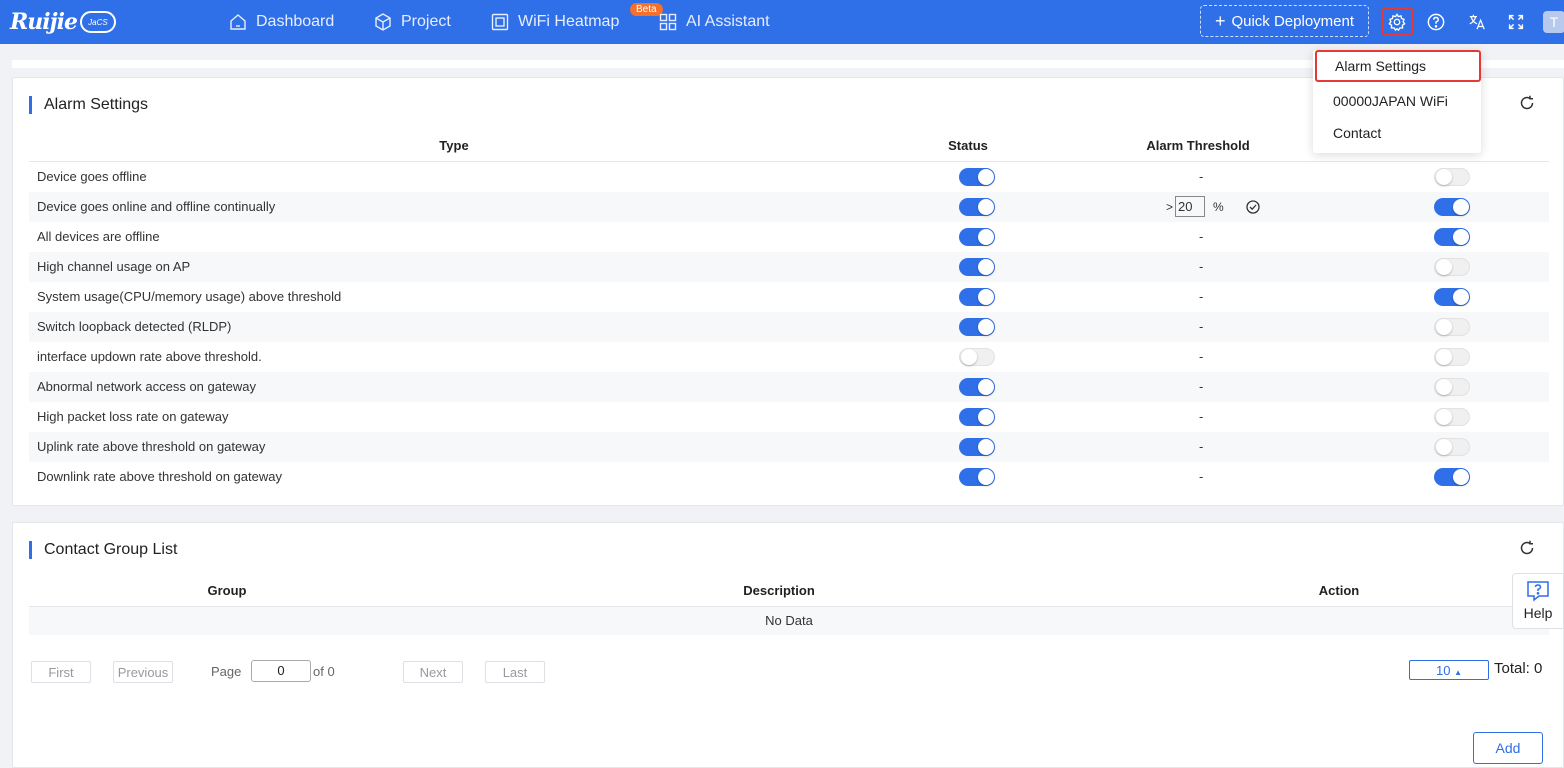 The image size is (1564, 768). I want to click on language-icon, so click(1477, 22).